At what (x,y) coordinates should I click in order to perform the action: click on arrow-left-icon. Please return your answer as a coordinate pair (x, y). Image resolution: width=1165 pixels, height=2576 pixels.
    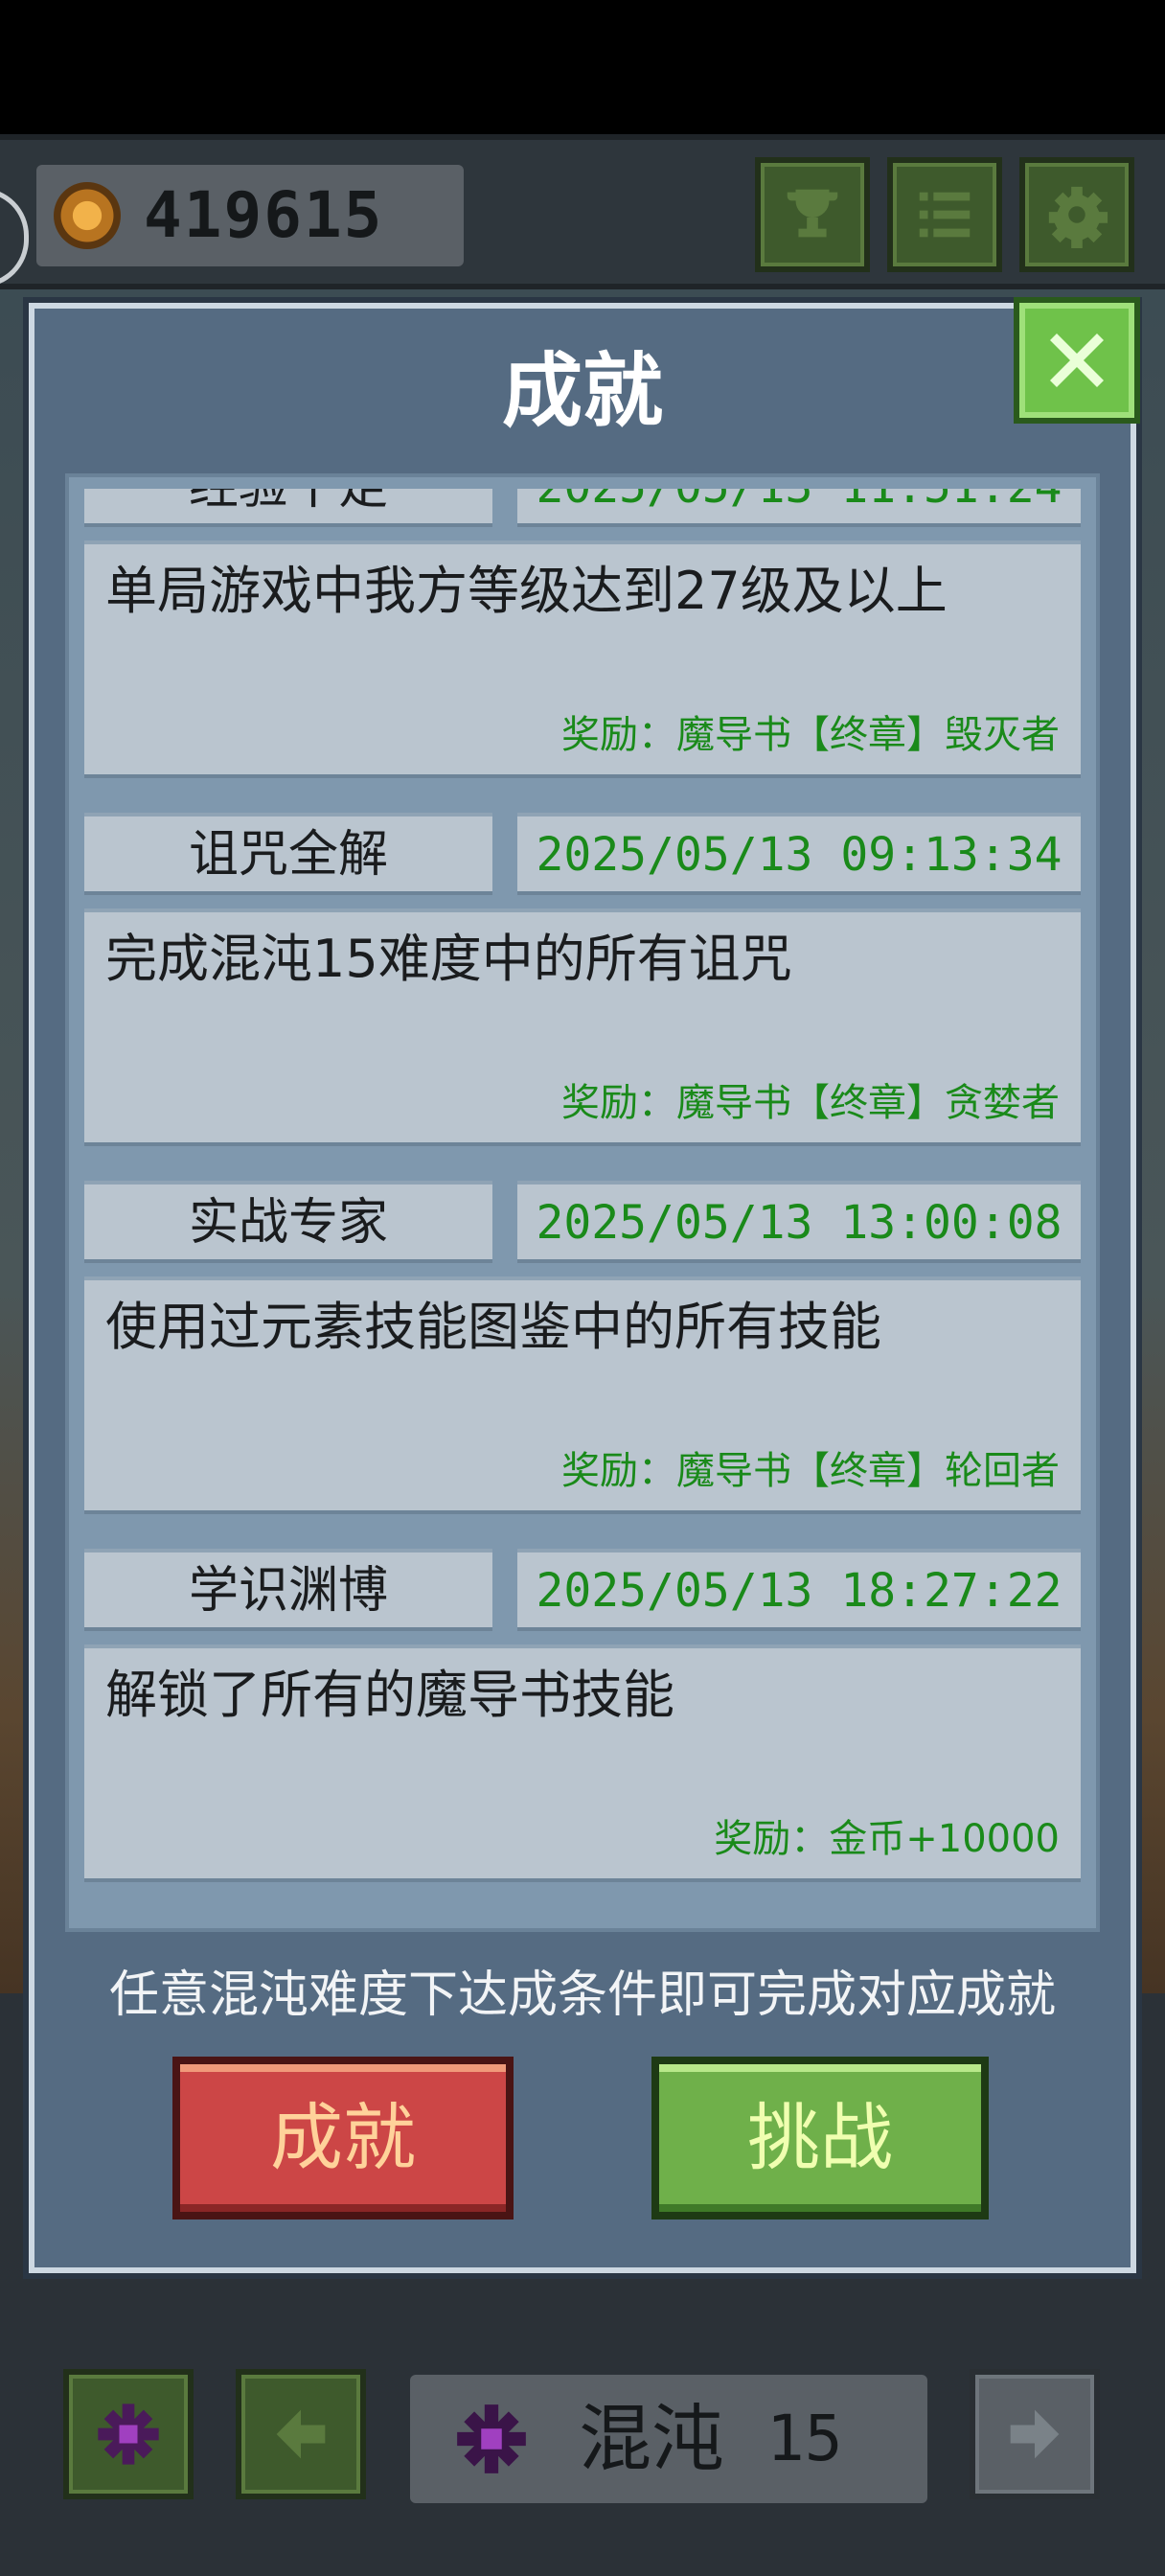
    Looking at the image, I should click on (301, 2434).